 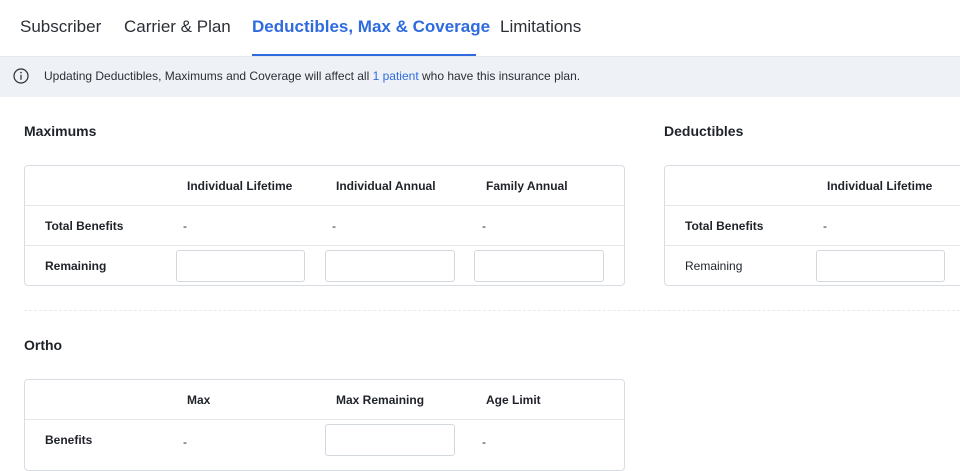 I want to click on deductibles-title: Deductibles, so click(x=704, y=131).